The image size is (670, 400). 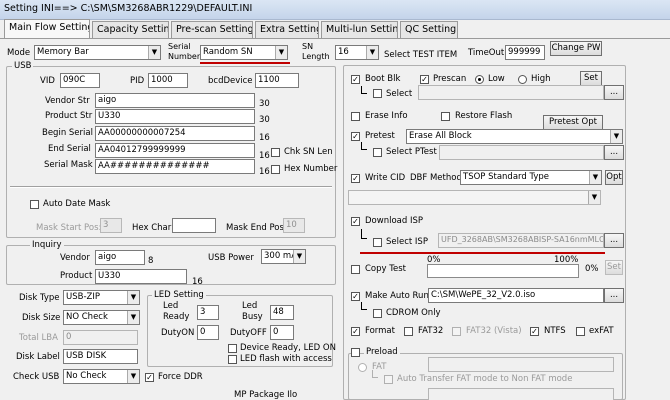 I want to click on total-lba-input: 0, so click(x=100, y=337).